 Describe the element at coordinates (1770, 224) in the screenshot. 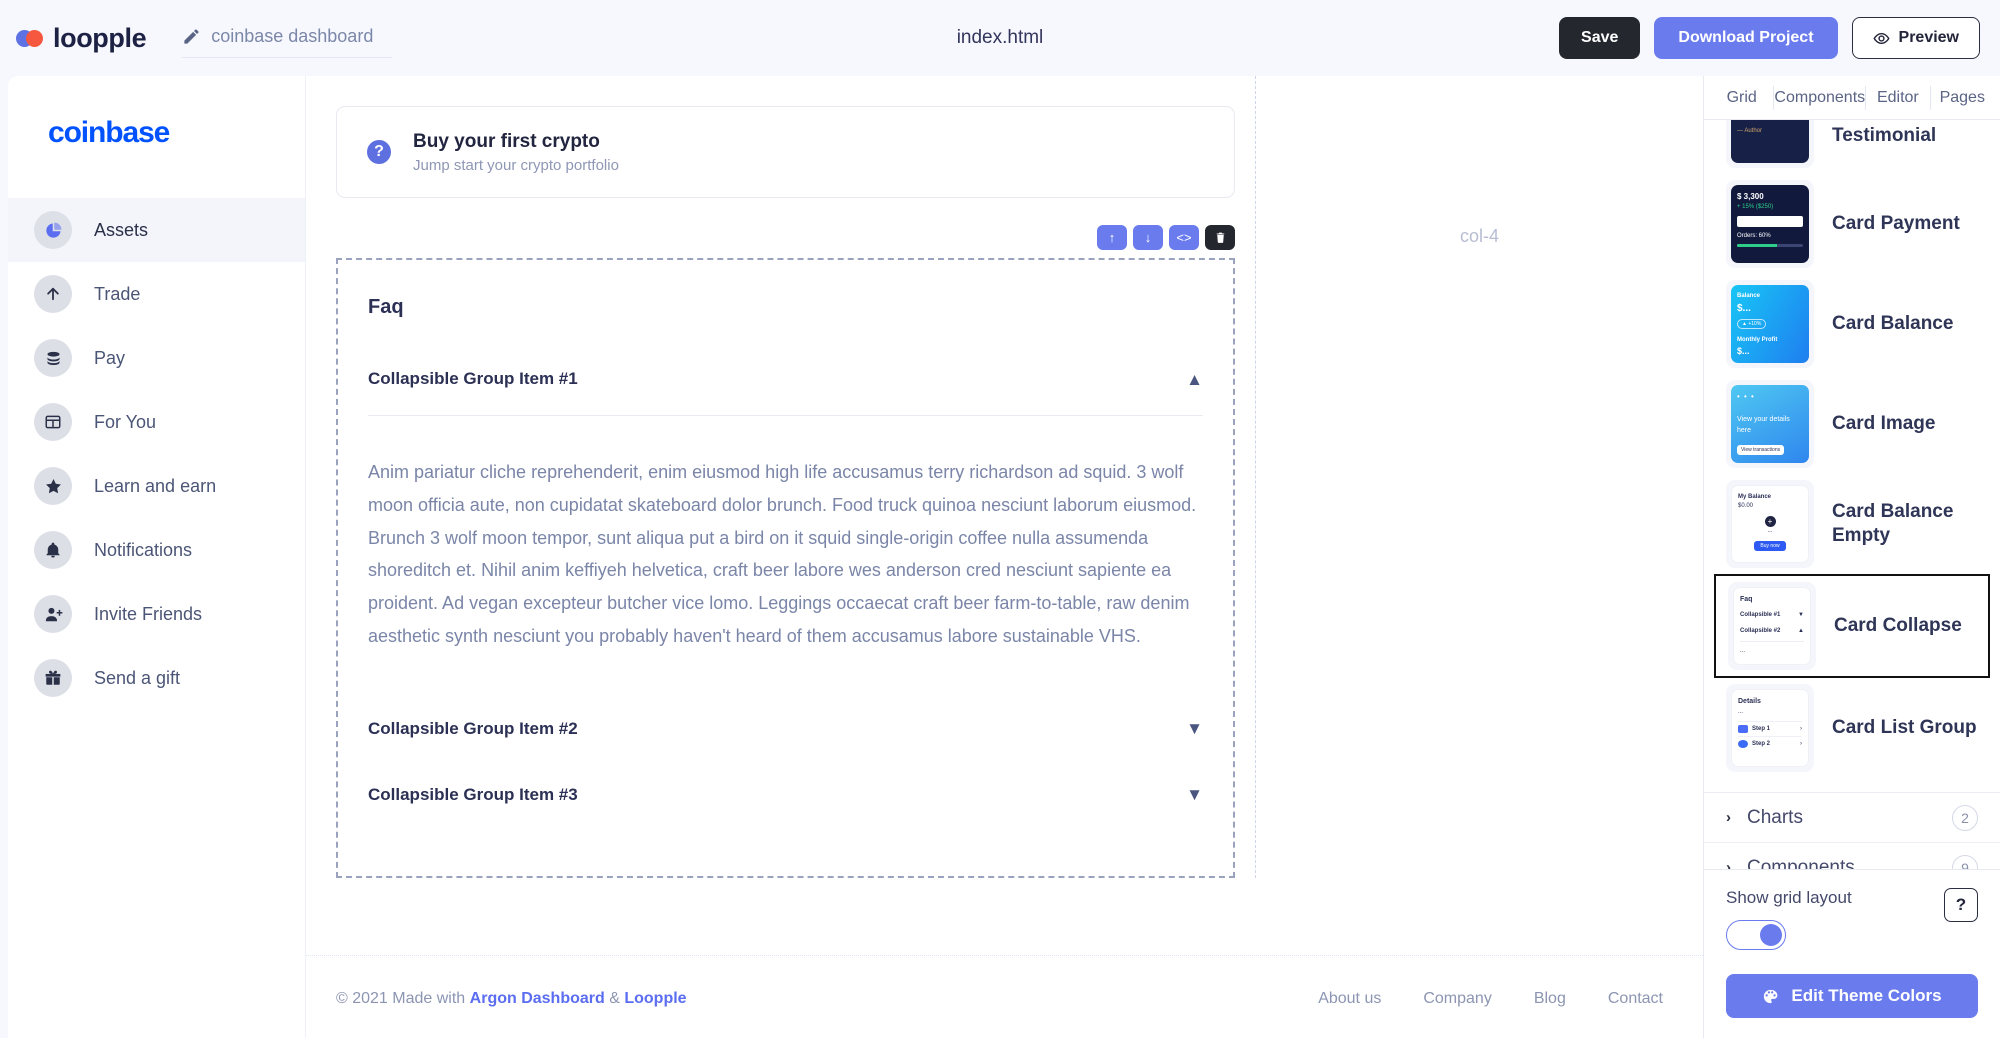

I see `component-thumbnail: $ 3,300 + 15% ($250) Orders: 60%` at that location.